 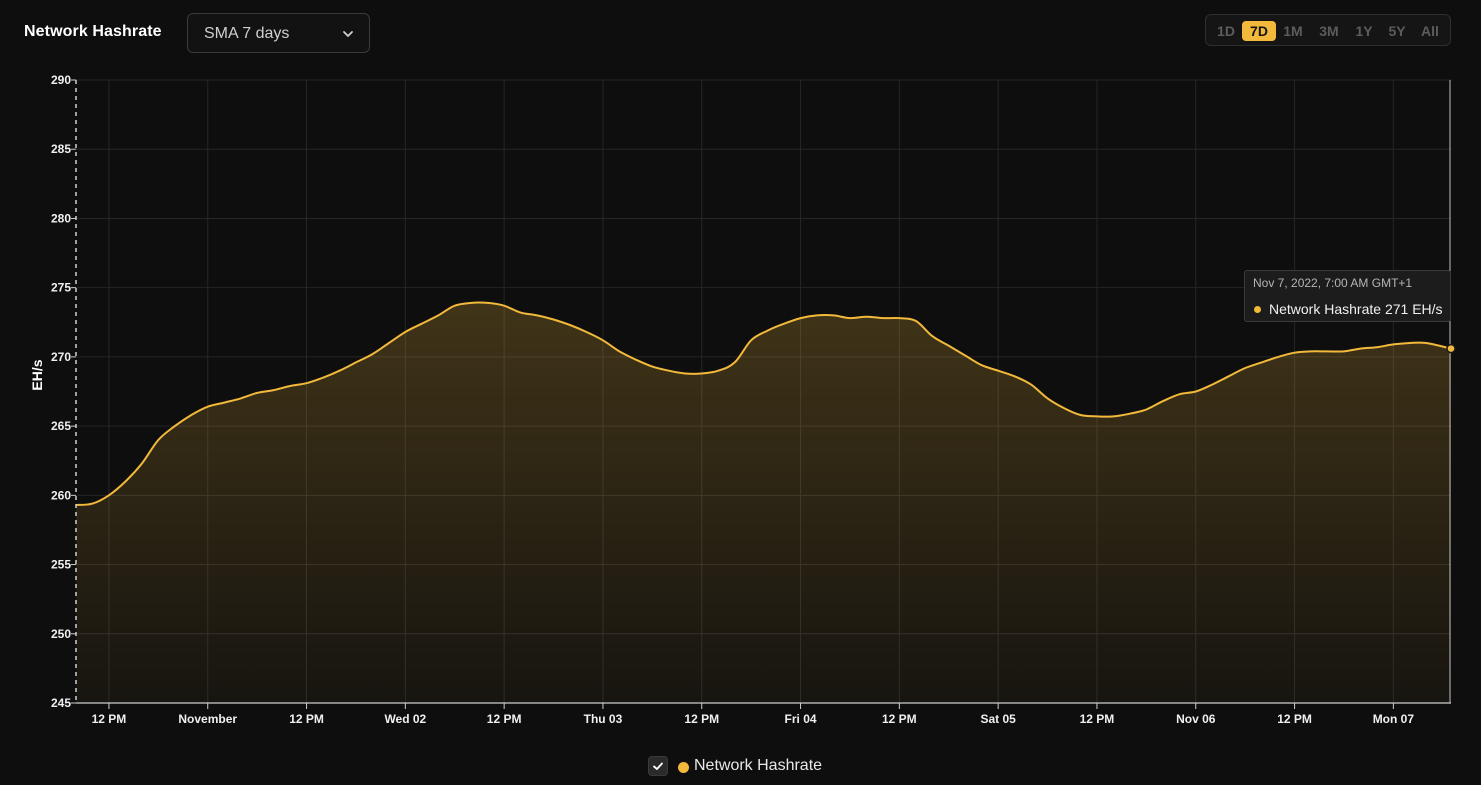 What do you see at coordinates (1257, 309) in the screenshot?
I see `tooltip-series-dot` at bounding box center [1257, 309].